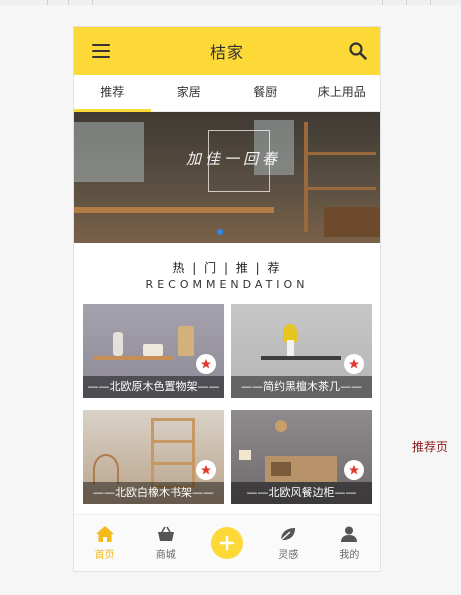  I want to click on app-header: 桔家, so click(227, 51).